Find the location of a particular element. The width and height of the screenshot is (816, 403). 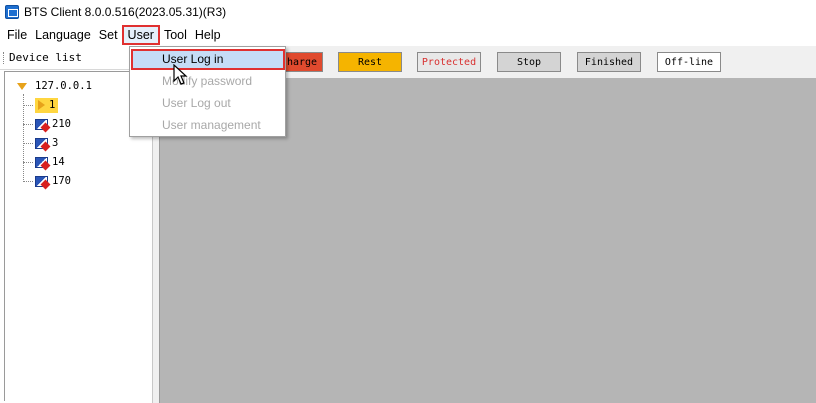

device-list-title: Device list is located at coordinates (45, 57).